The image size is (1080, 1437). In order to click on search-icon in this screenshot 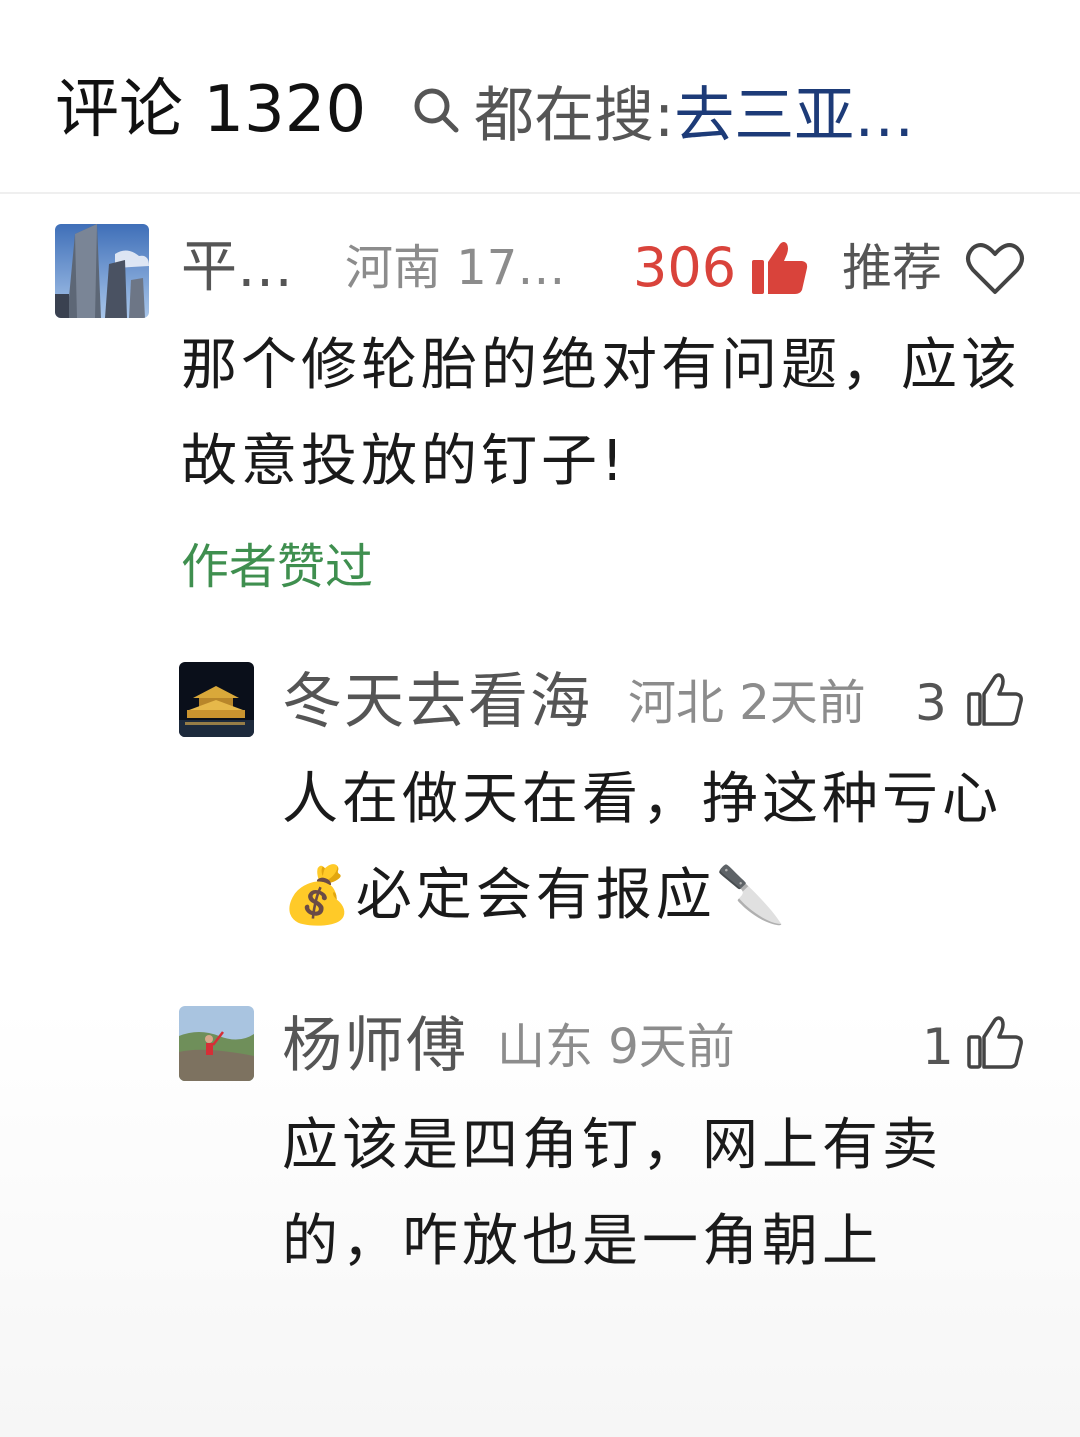, I will do `click(436, 110)`.